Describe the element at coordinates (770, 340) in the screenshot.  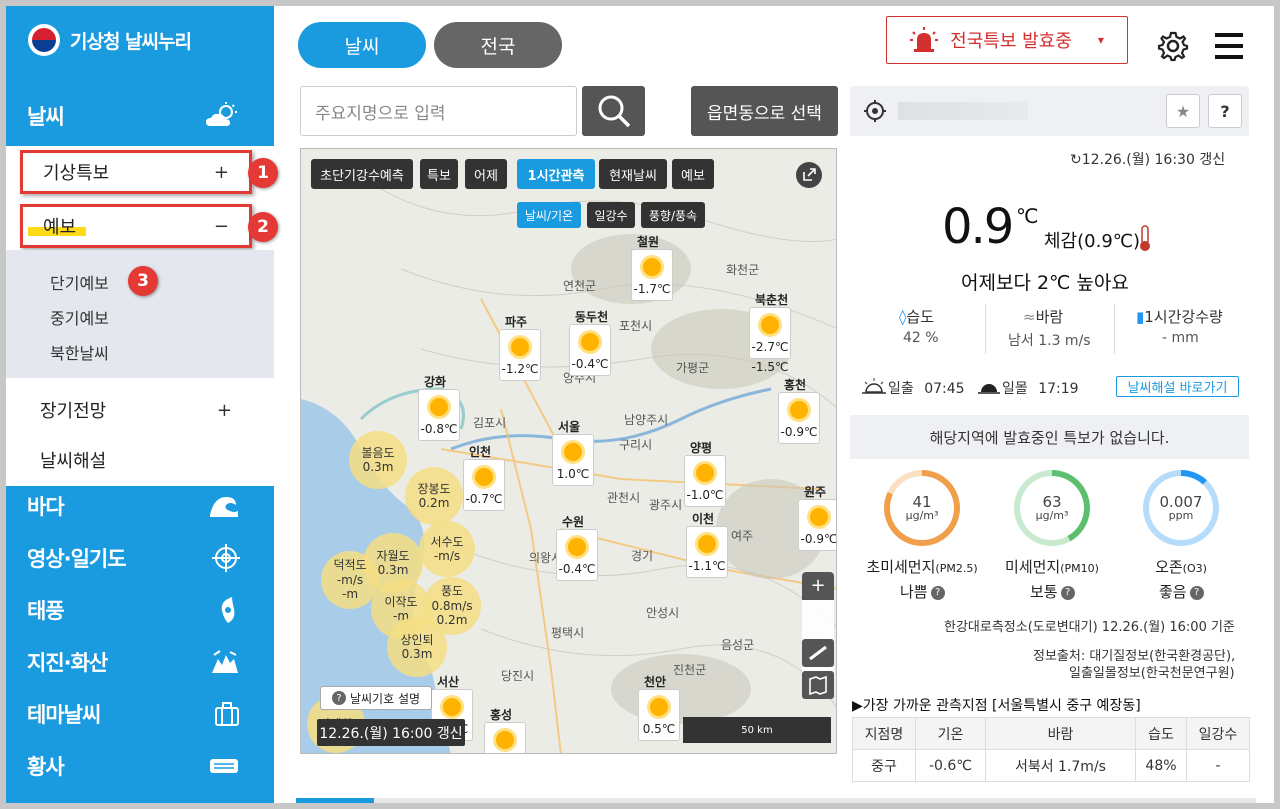
I see `station-marker: -2.7℃ -1.5℃` at that location.